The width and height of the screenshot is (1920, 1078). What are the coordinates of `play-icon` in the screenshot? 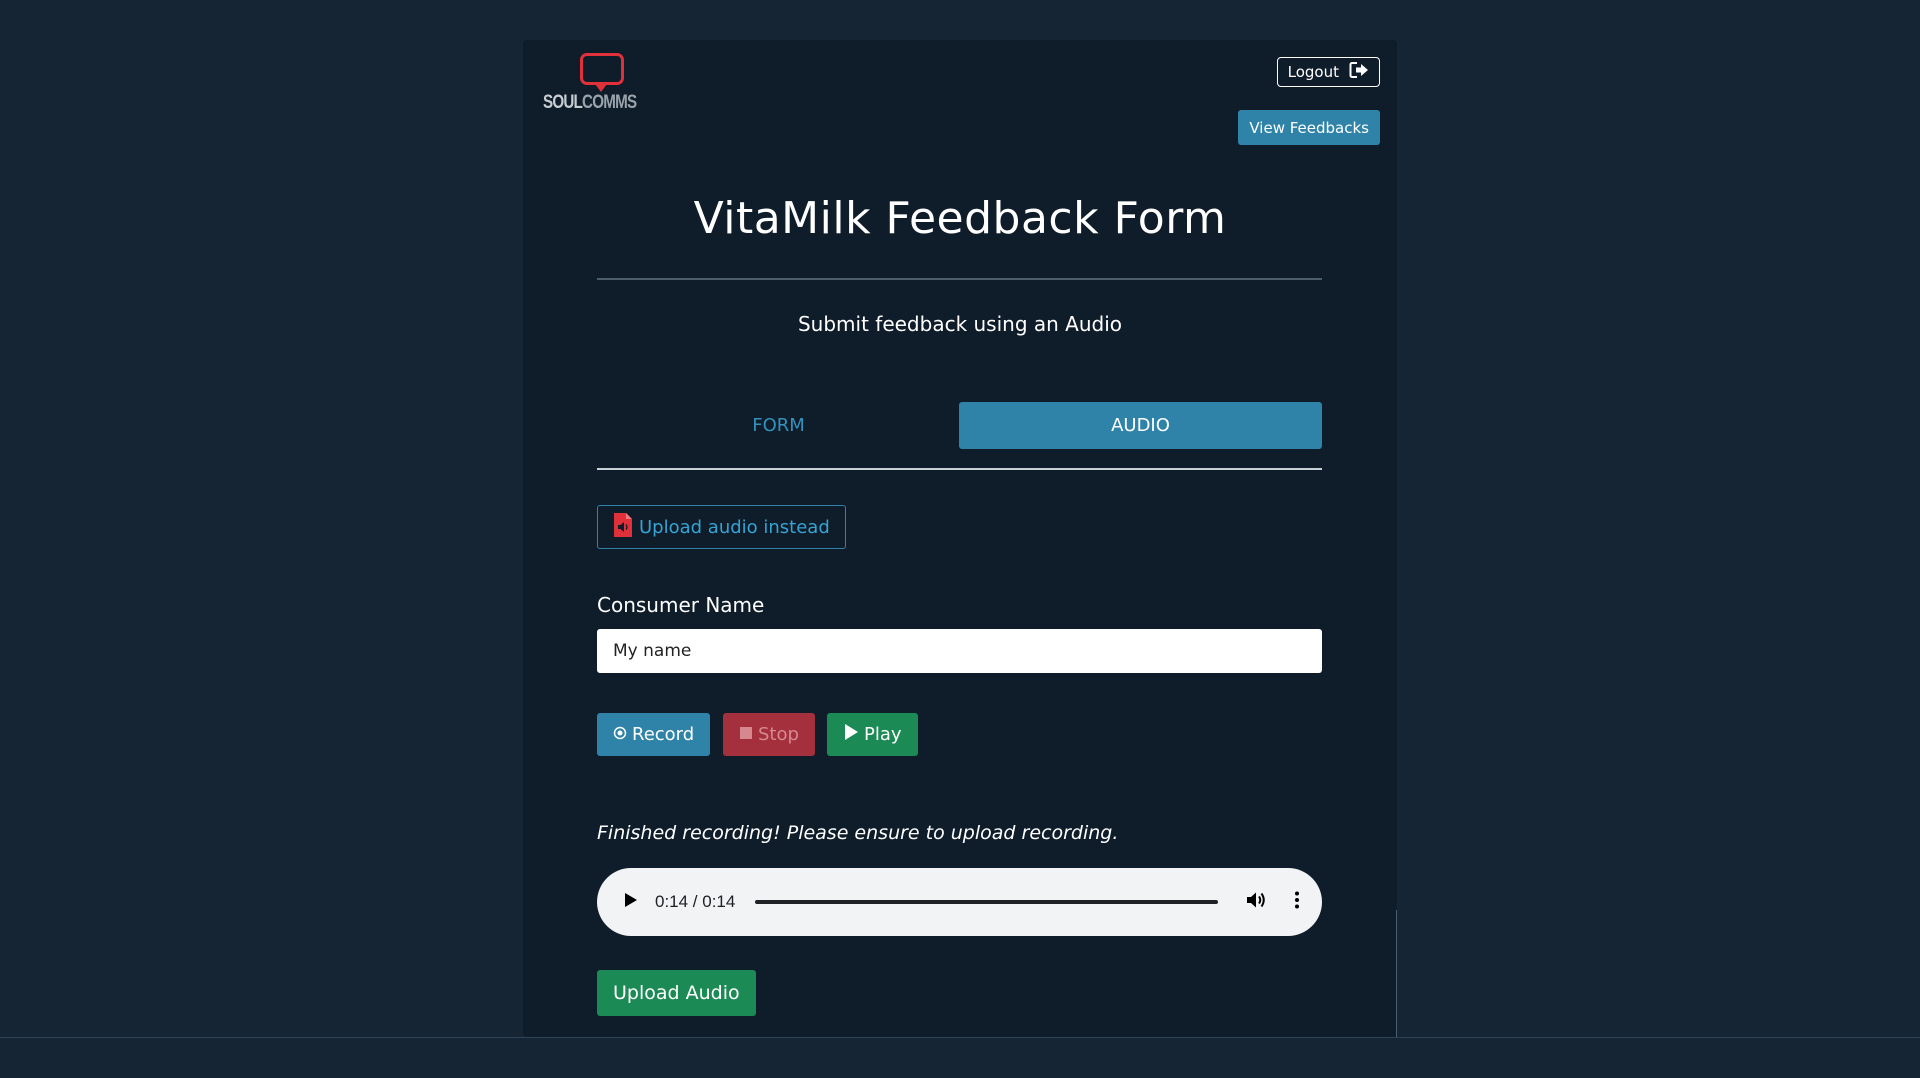 It's located at (851, 734).